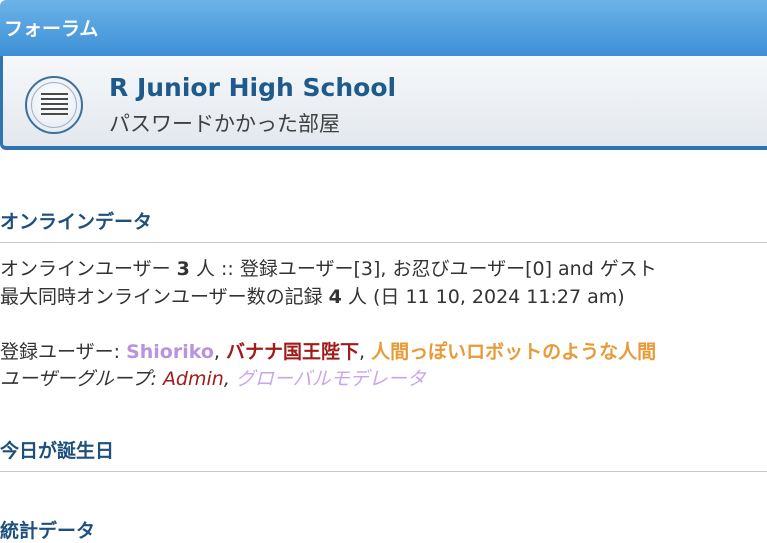  Describe the element at coordinates (292, 352) in the screenshot. I see `user-link: バナナ国王陛下` at that location.